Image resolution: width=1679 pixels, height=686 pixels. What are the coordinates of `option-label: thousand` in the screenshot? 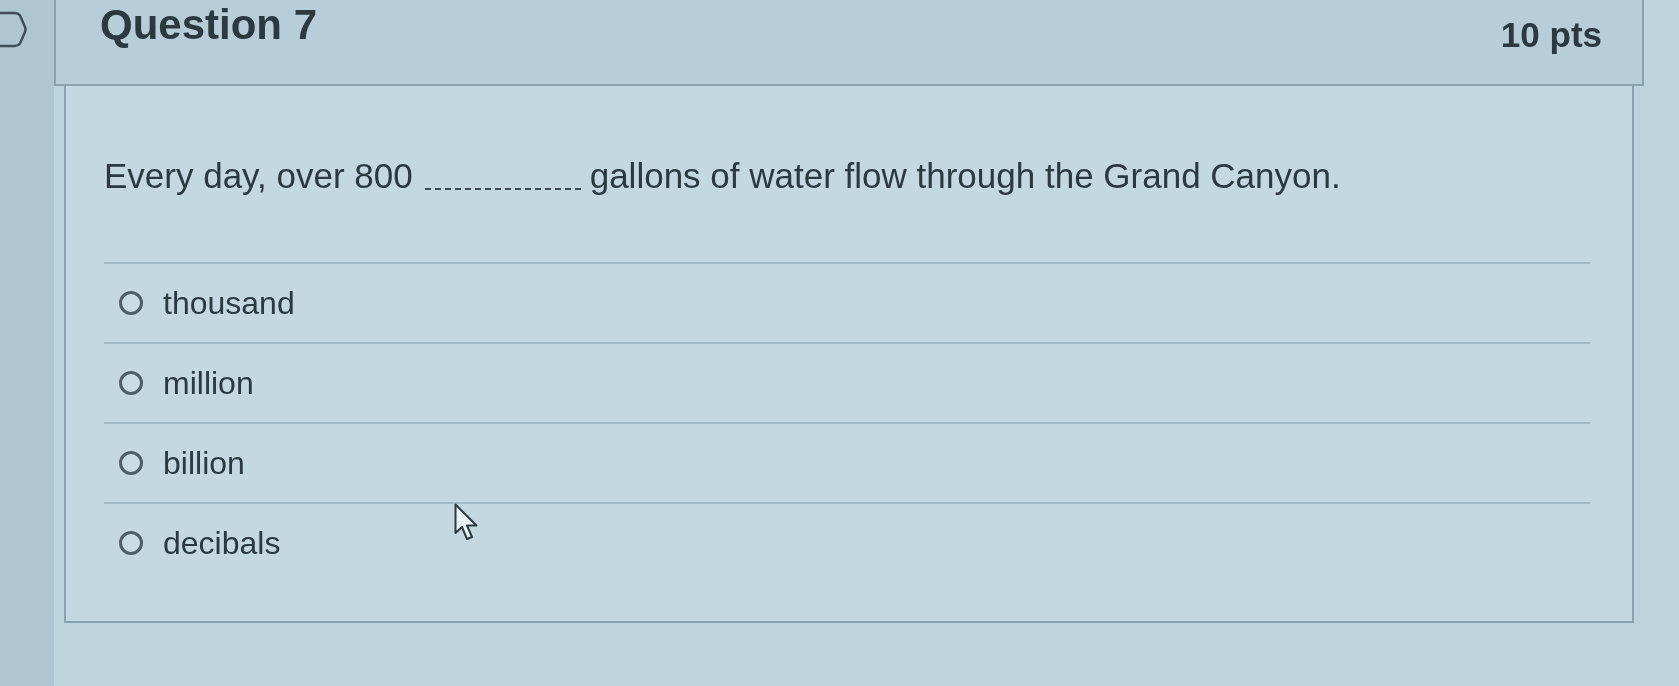 It's located at (229, 303).